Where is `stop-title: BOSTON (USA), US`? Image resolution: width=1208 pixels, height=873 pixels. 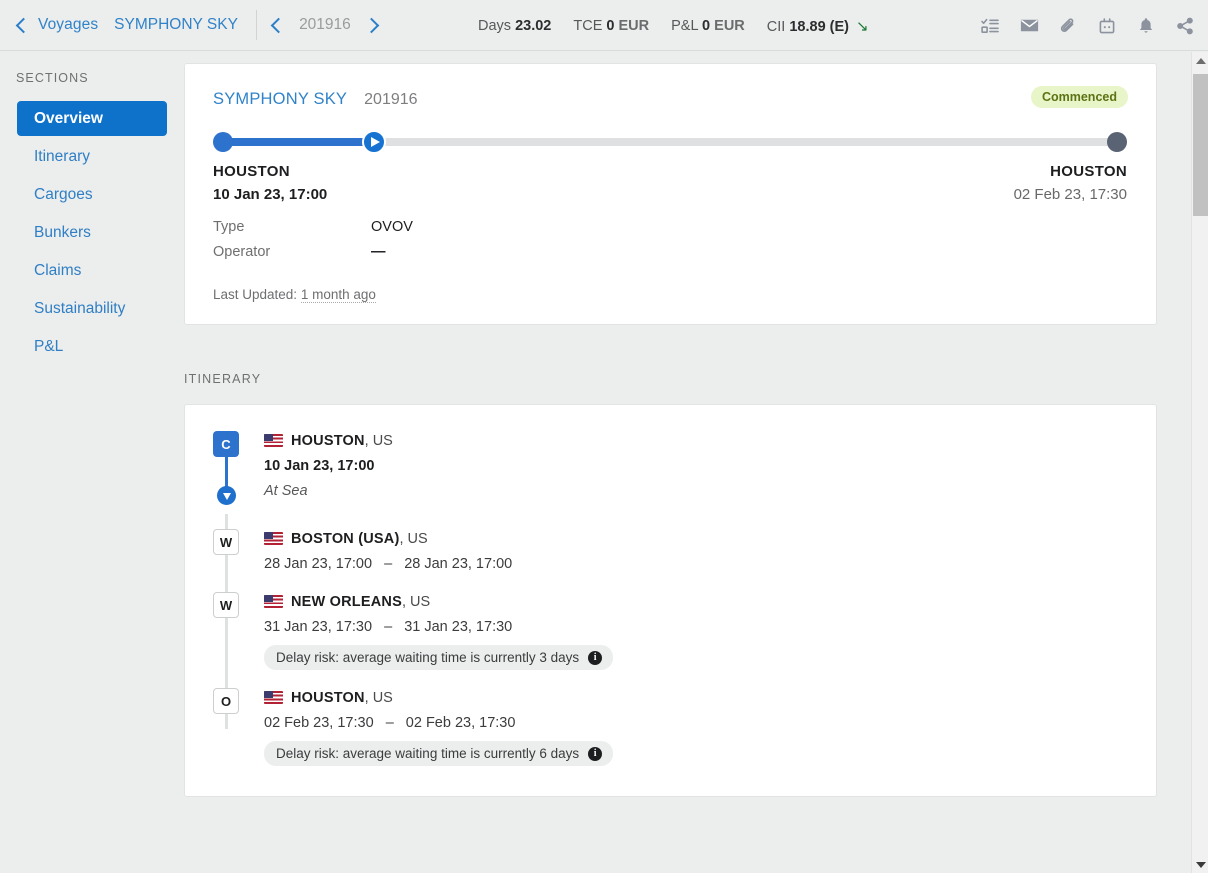
stop-title: BOSTON (USA), US is located at coordinates (696, 539).